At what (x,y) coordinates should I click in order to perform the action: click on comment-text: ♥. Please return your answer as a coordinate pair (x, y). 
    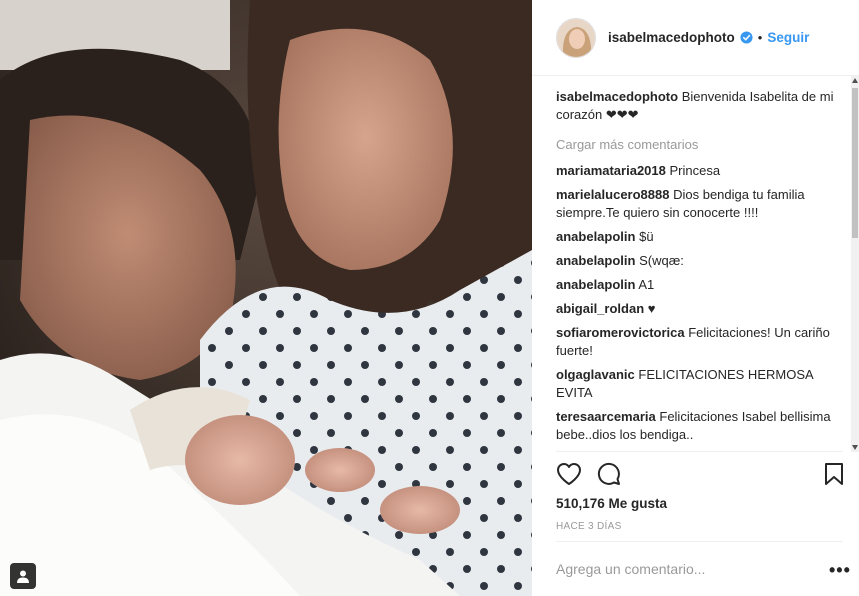
    Looking at the image, I should click on (651, 308).